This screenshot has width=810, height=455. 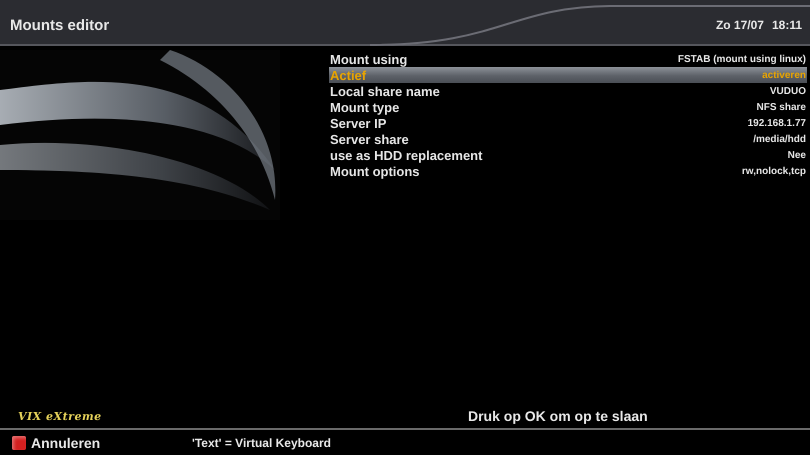 What do you see at coordinates (568, 123) in the screenshot?
I see `settings-row: Server IP 192.168.1.77` at bounding box center [568, 123].